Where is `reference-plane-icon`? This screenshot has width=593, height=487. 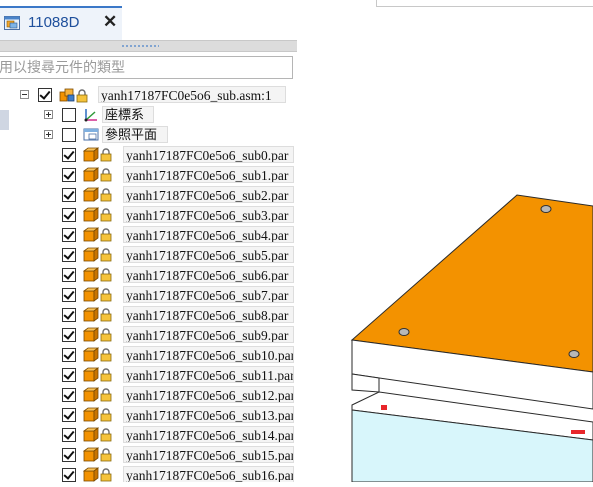
reference-plane-icon is located at coordinates (91, 134).